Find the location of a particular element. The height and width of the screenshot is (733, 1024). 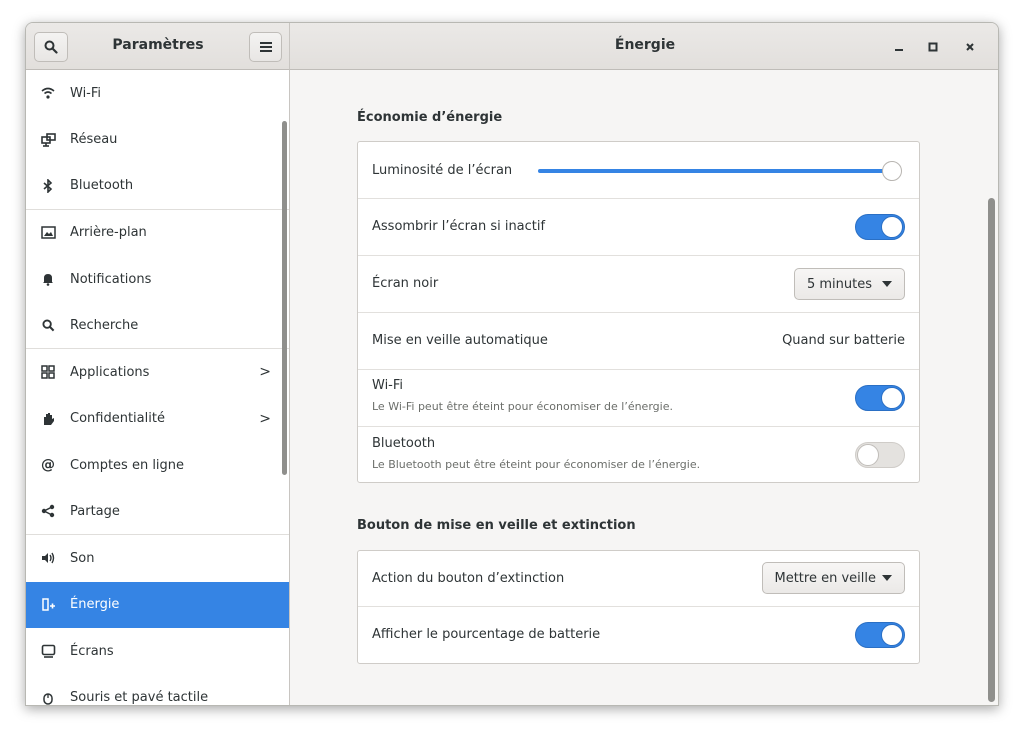

sidebar-item-mouse: Souris et pavé tactile is located at coordinates (157, 690).